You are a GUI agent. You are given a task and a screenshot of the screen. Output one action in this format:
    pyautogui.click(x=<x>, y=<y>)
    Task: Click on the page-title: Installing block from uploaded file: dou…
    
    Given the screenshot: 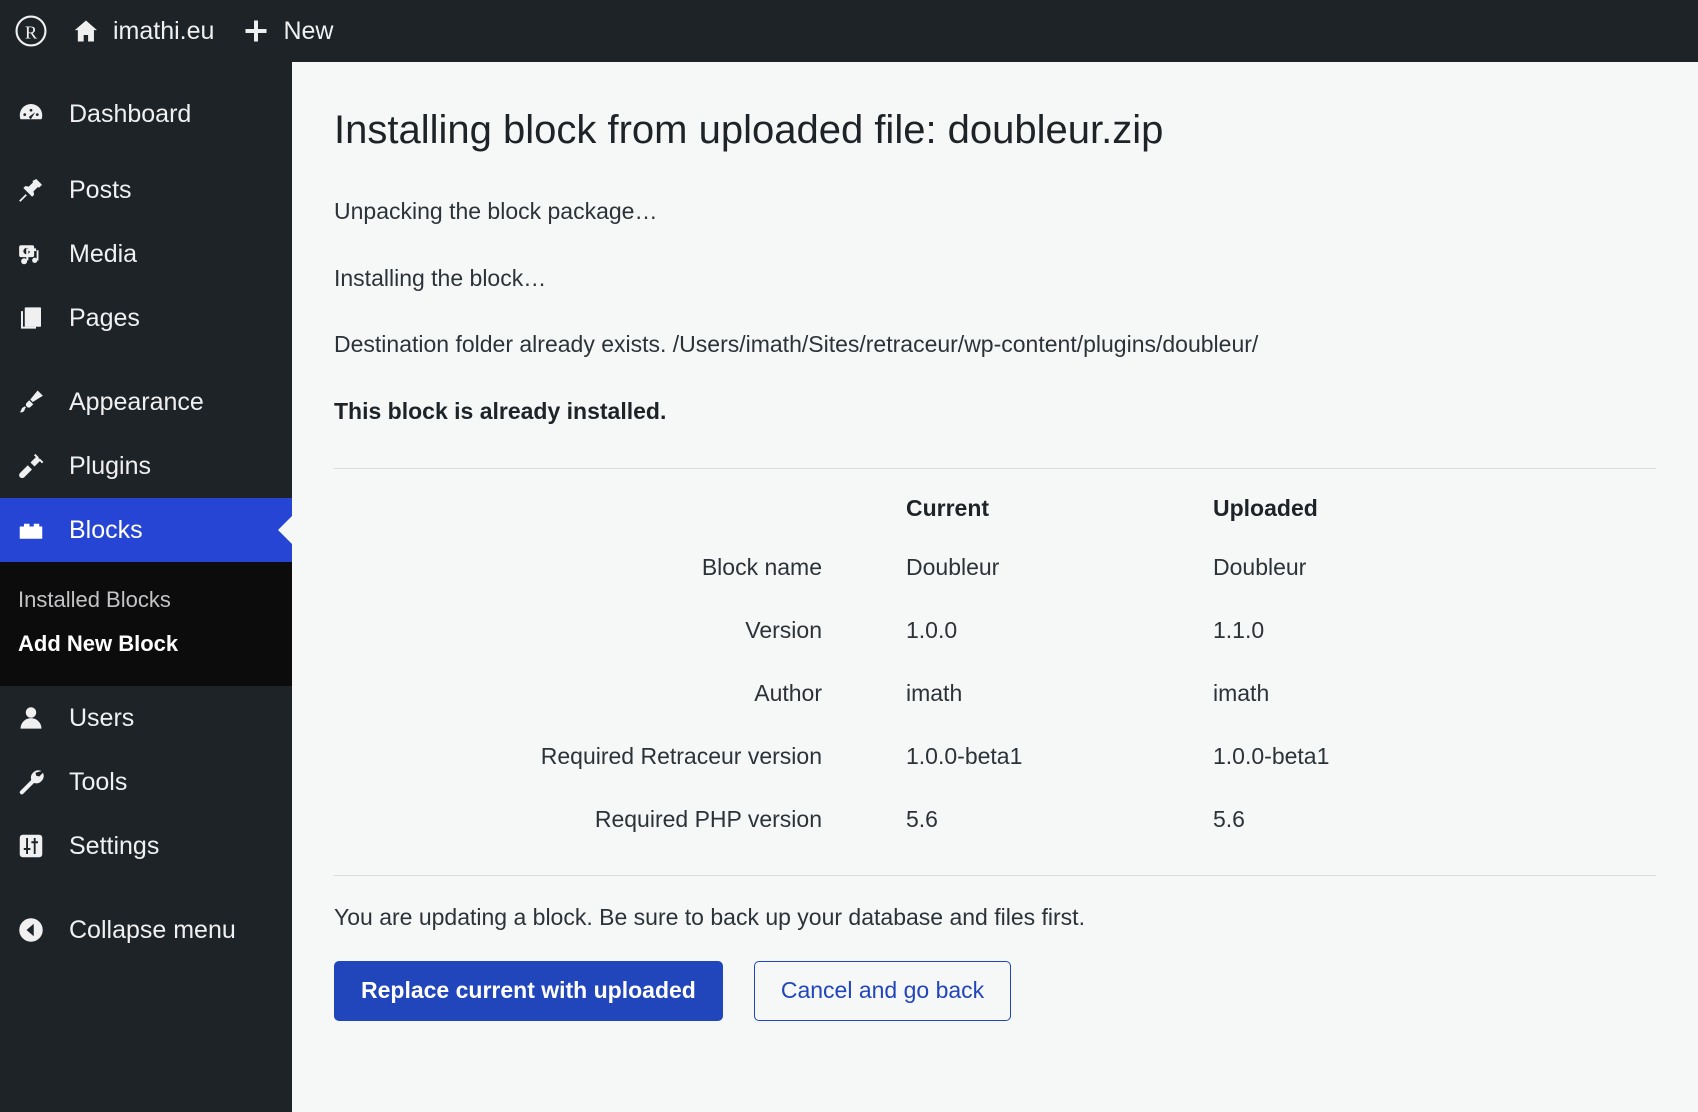 What is the action you would take?
    pyautogui.click(x=749, y=130)
    